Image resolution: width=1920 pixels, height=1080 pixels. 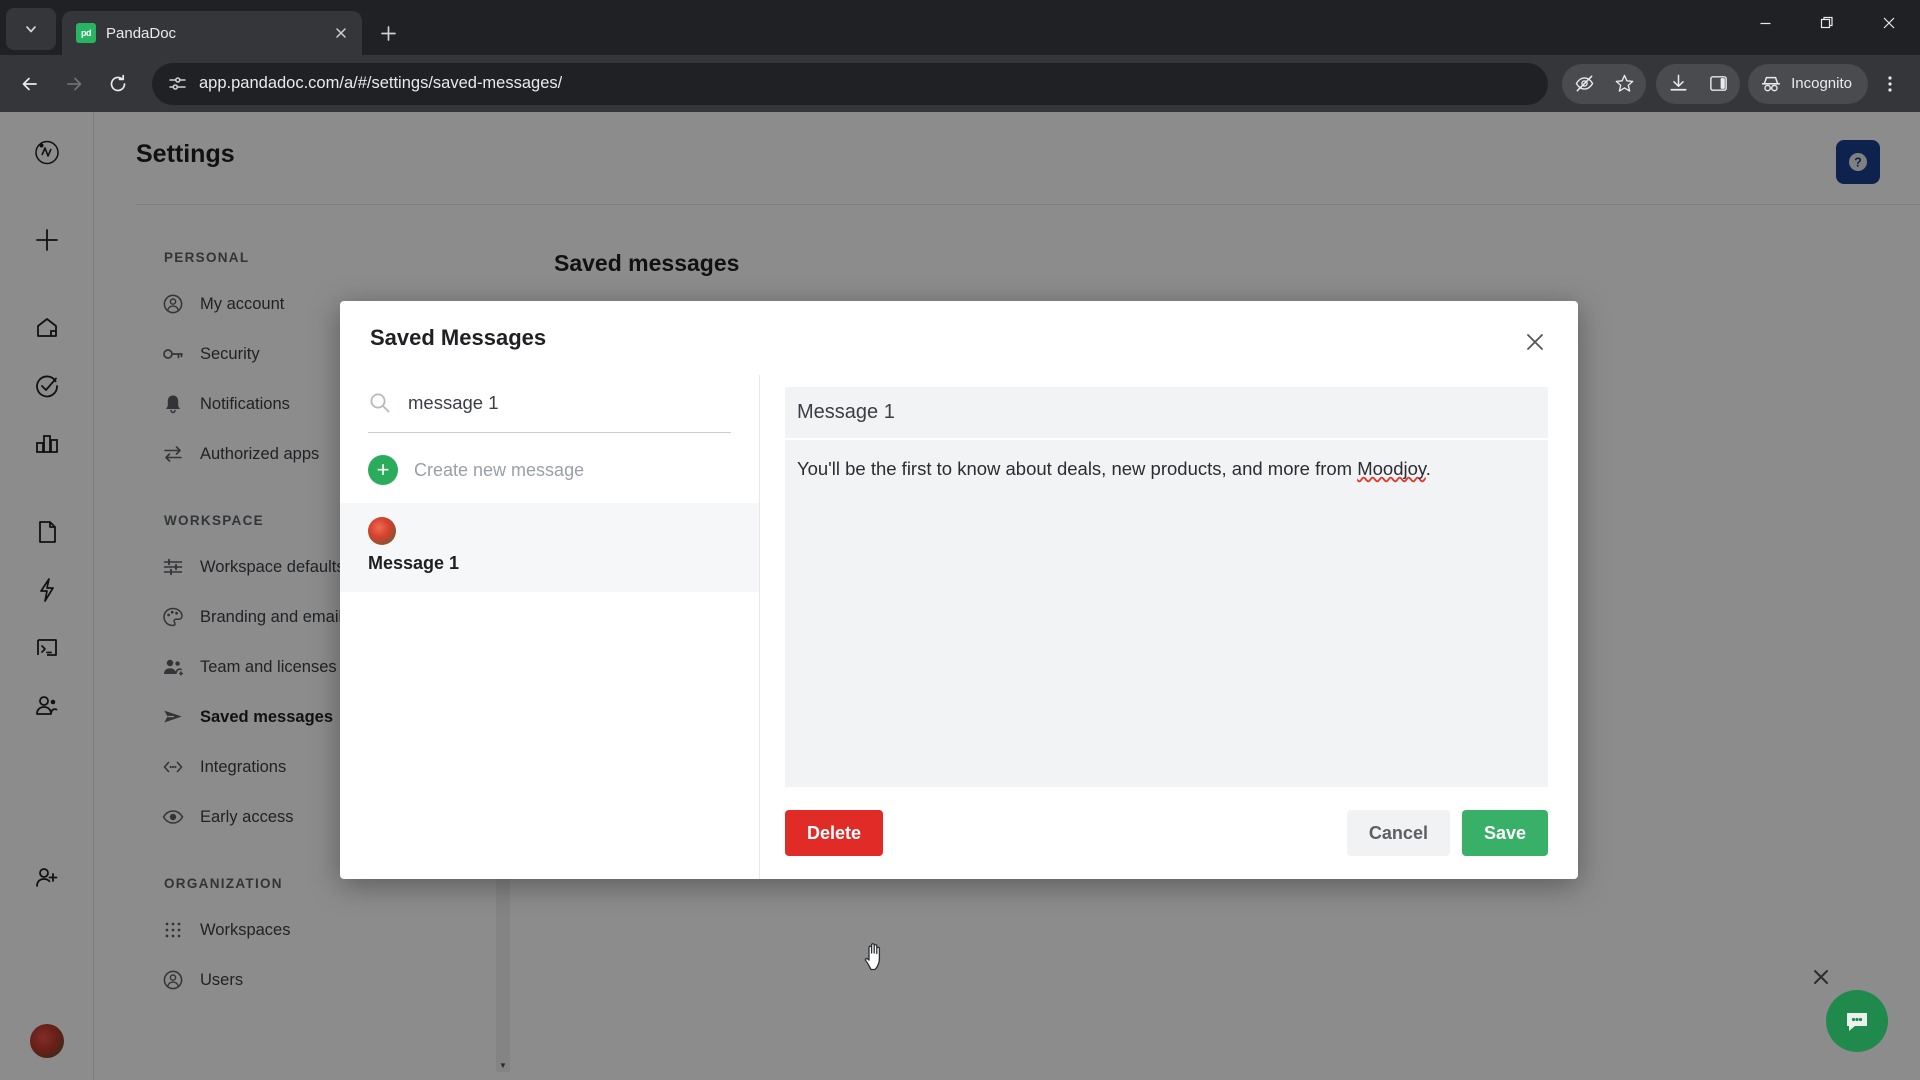 I want to click on plus-icon, so click(x=388, y=33).